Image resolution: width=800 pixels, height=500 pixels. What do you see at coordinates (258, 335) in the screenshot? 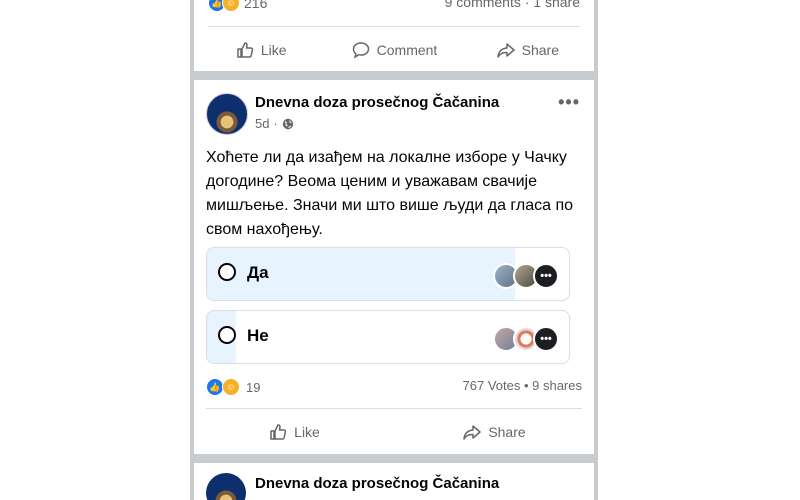
I see `poll-option-label: Не` at bounding box center [258, 335].